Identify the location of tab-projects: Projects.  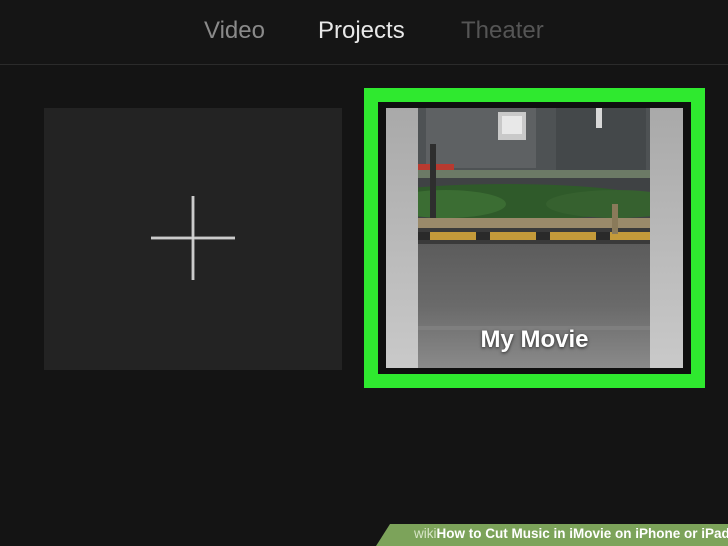
(361, 31).